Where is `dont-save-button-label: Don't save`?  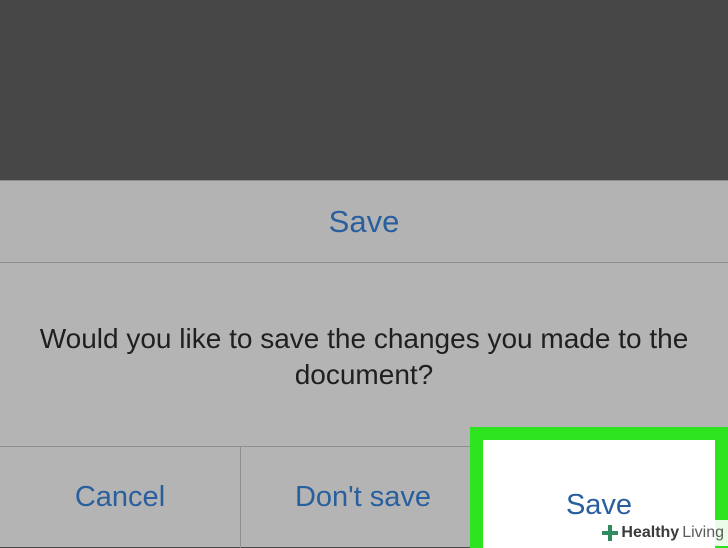 dont-save-button-label: Don't save is located at coordinates (363, 497).